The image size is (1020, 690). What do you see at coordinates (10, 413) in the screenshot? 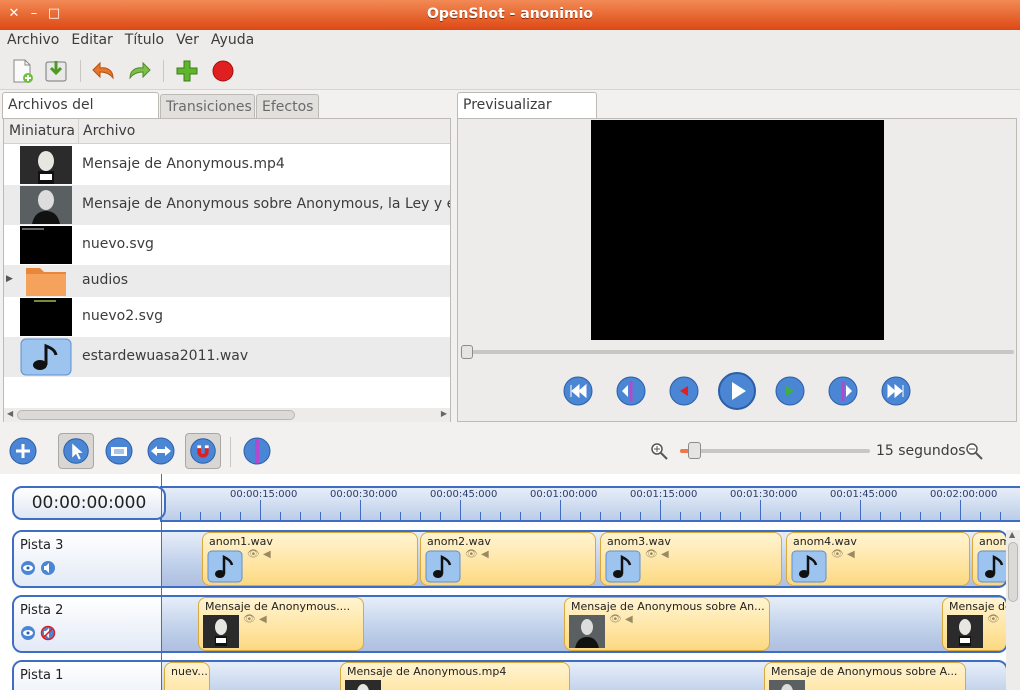
I see `scroll-left-icon: ◀` at bounding box center [10, 413].